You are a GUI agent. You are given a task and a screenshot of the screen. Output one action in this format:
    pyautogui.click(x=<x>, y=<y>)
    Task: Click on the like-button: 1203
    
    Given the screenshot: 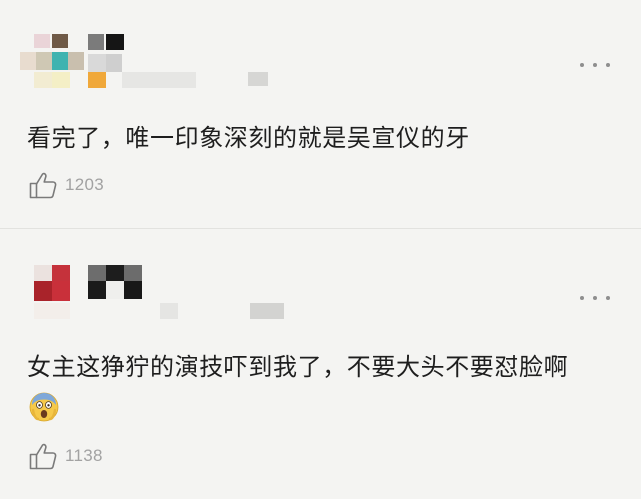 What is the action you would take?
    pyautogui.click(x=66, y=185)
    